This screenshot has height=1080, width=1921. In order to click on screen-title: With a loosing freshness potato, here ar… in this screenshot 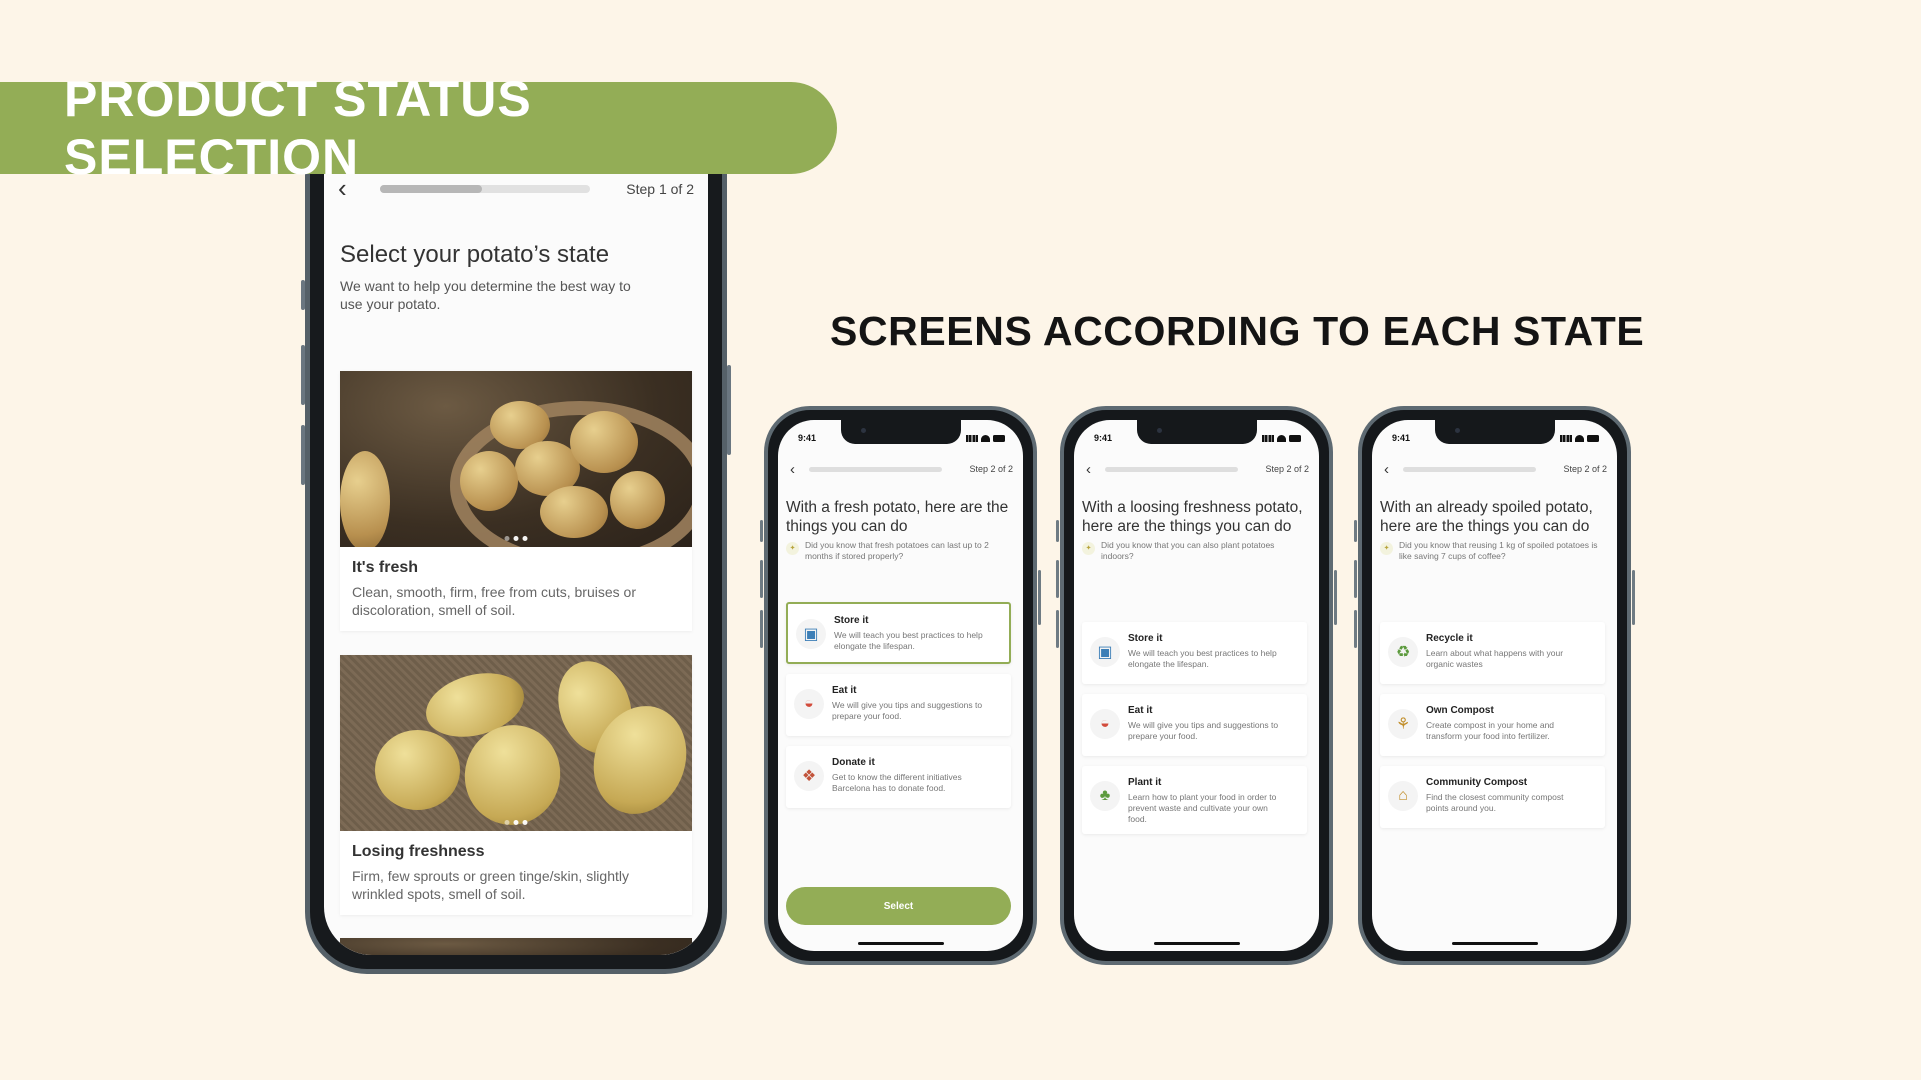, I will do `click(1192, 517)`.